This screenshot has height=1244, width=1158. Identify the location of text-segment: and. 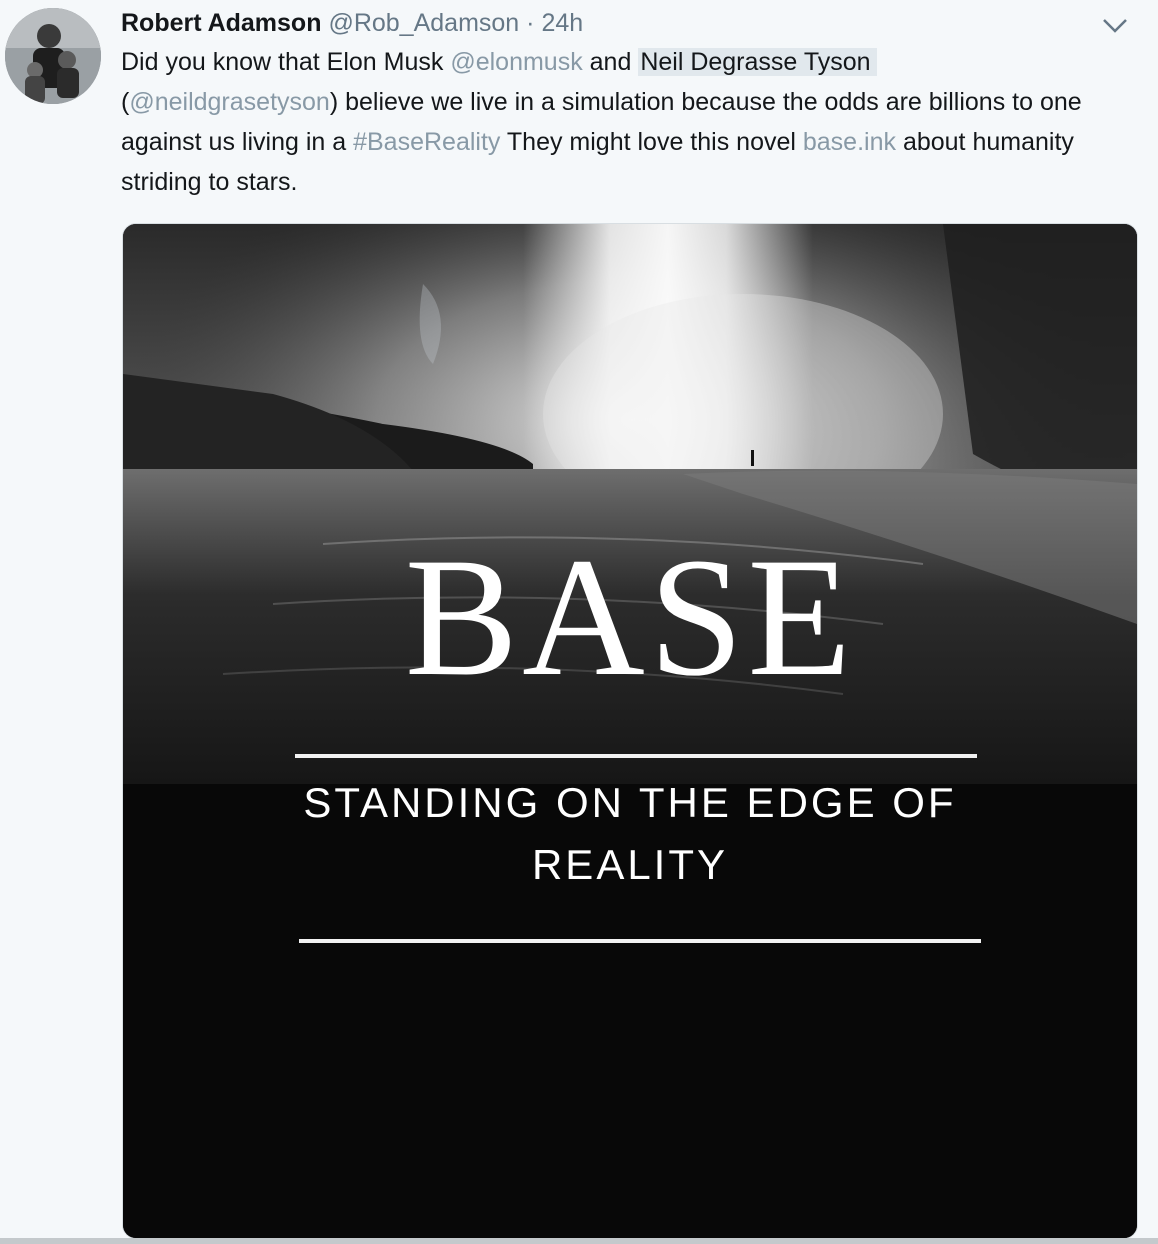
(610, 62).